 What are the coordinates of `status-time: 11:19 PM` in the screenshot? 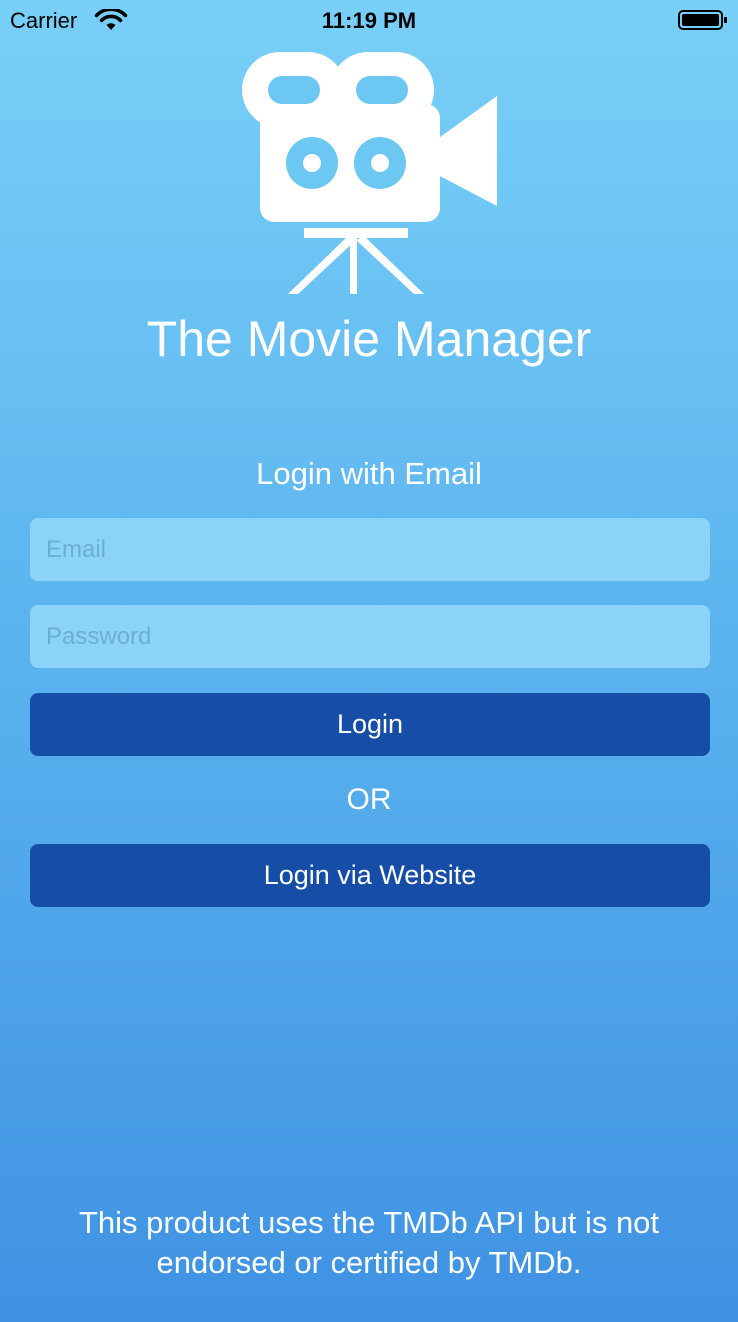 It's located at (369, 20).